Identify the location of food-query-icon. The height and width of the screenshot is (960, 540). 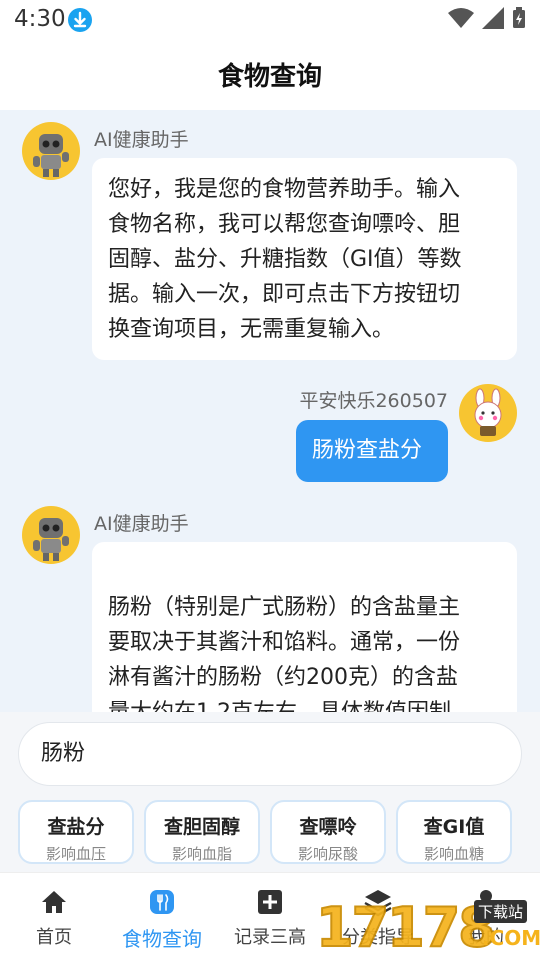
(162, 902).